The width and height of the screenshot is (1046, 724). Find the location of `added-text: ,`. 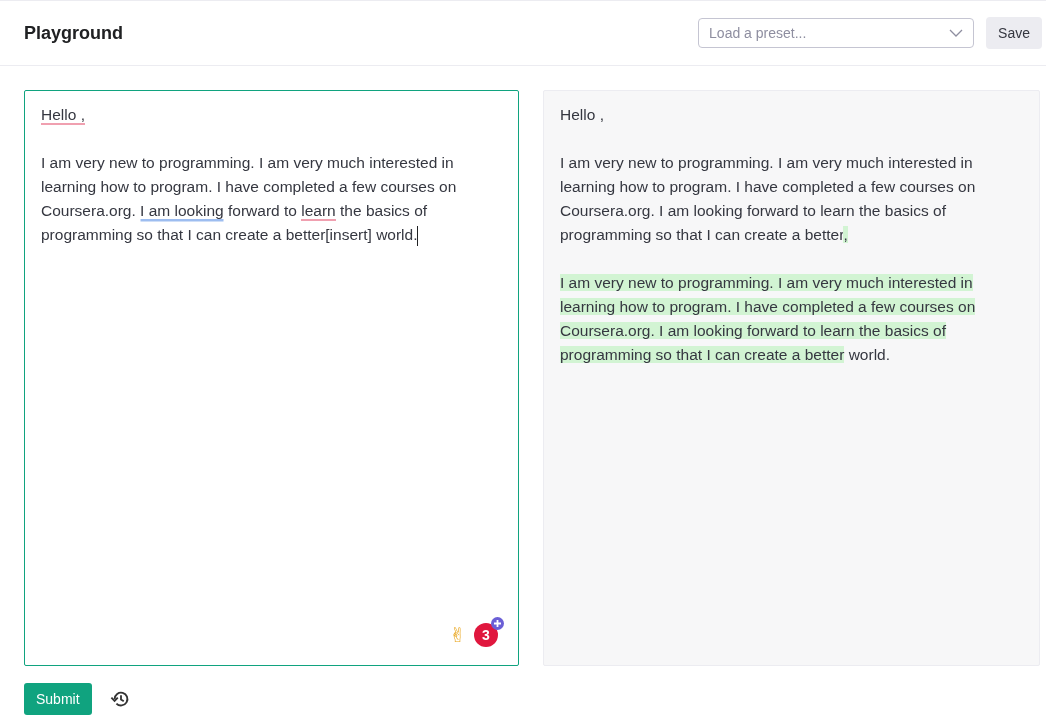

added-text: , is located at coordinates (845, 234).